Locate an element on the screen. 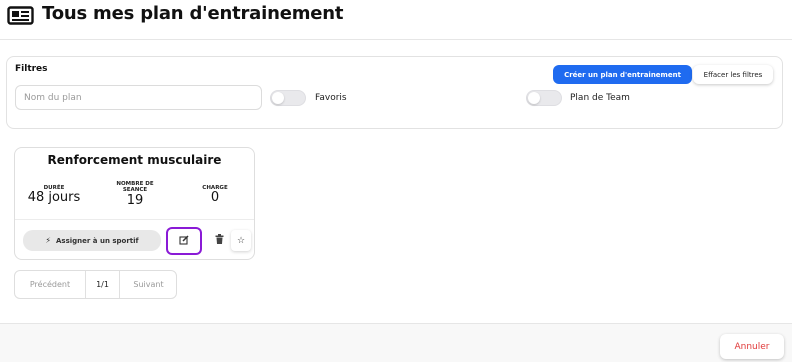  stat-label: NOMBRE DE SEANCE is located at coordinates (135, 187).